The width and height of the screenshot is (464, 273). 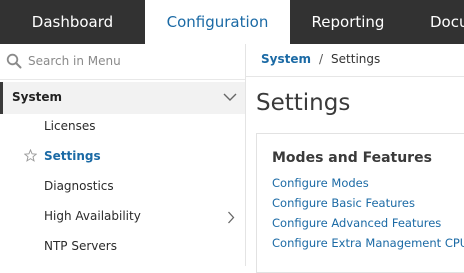 I want to click on sidebar-item-label: High Availability, so click(x=92, y=216).